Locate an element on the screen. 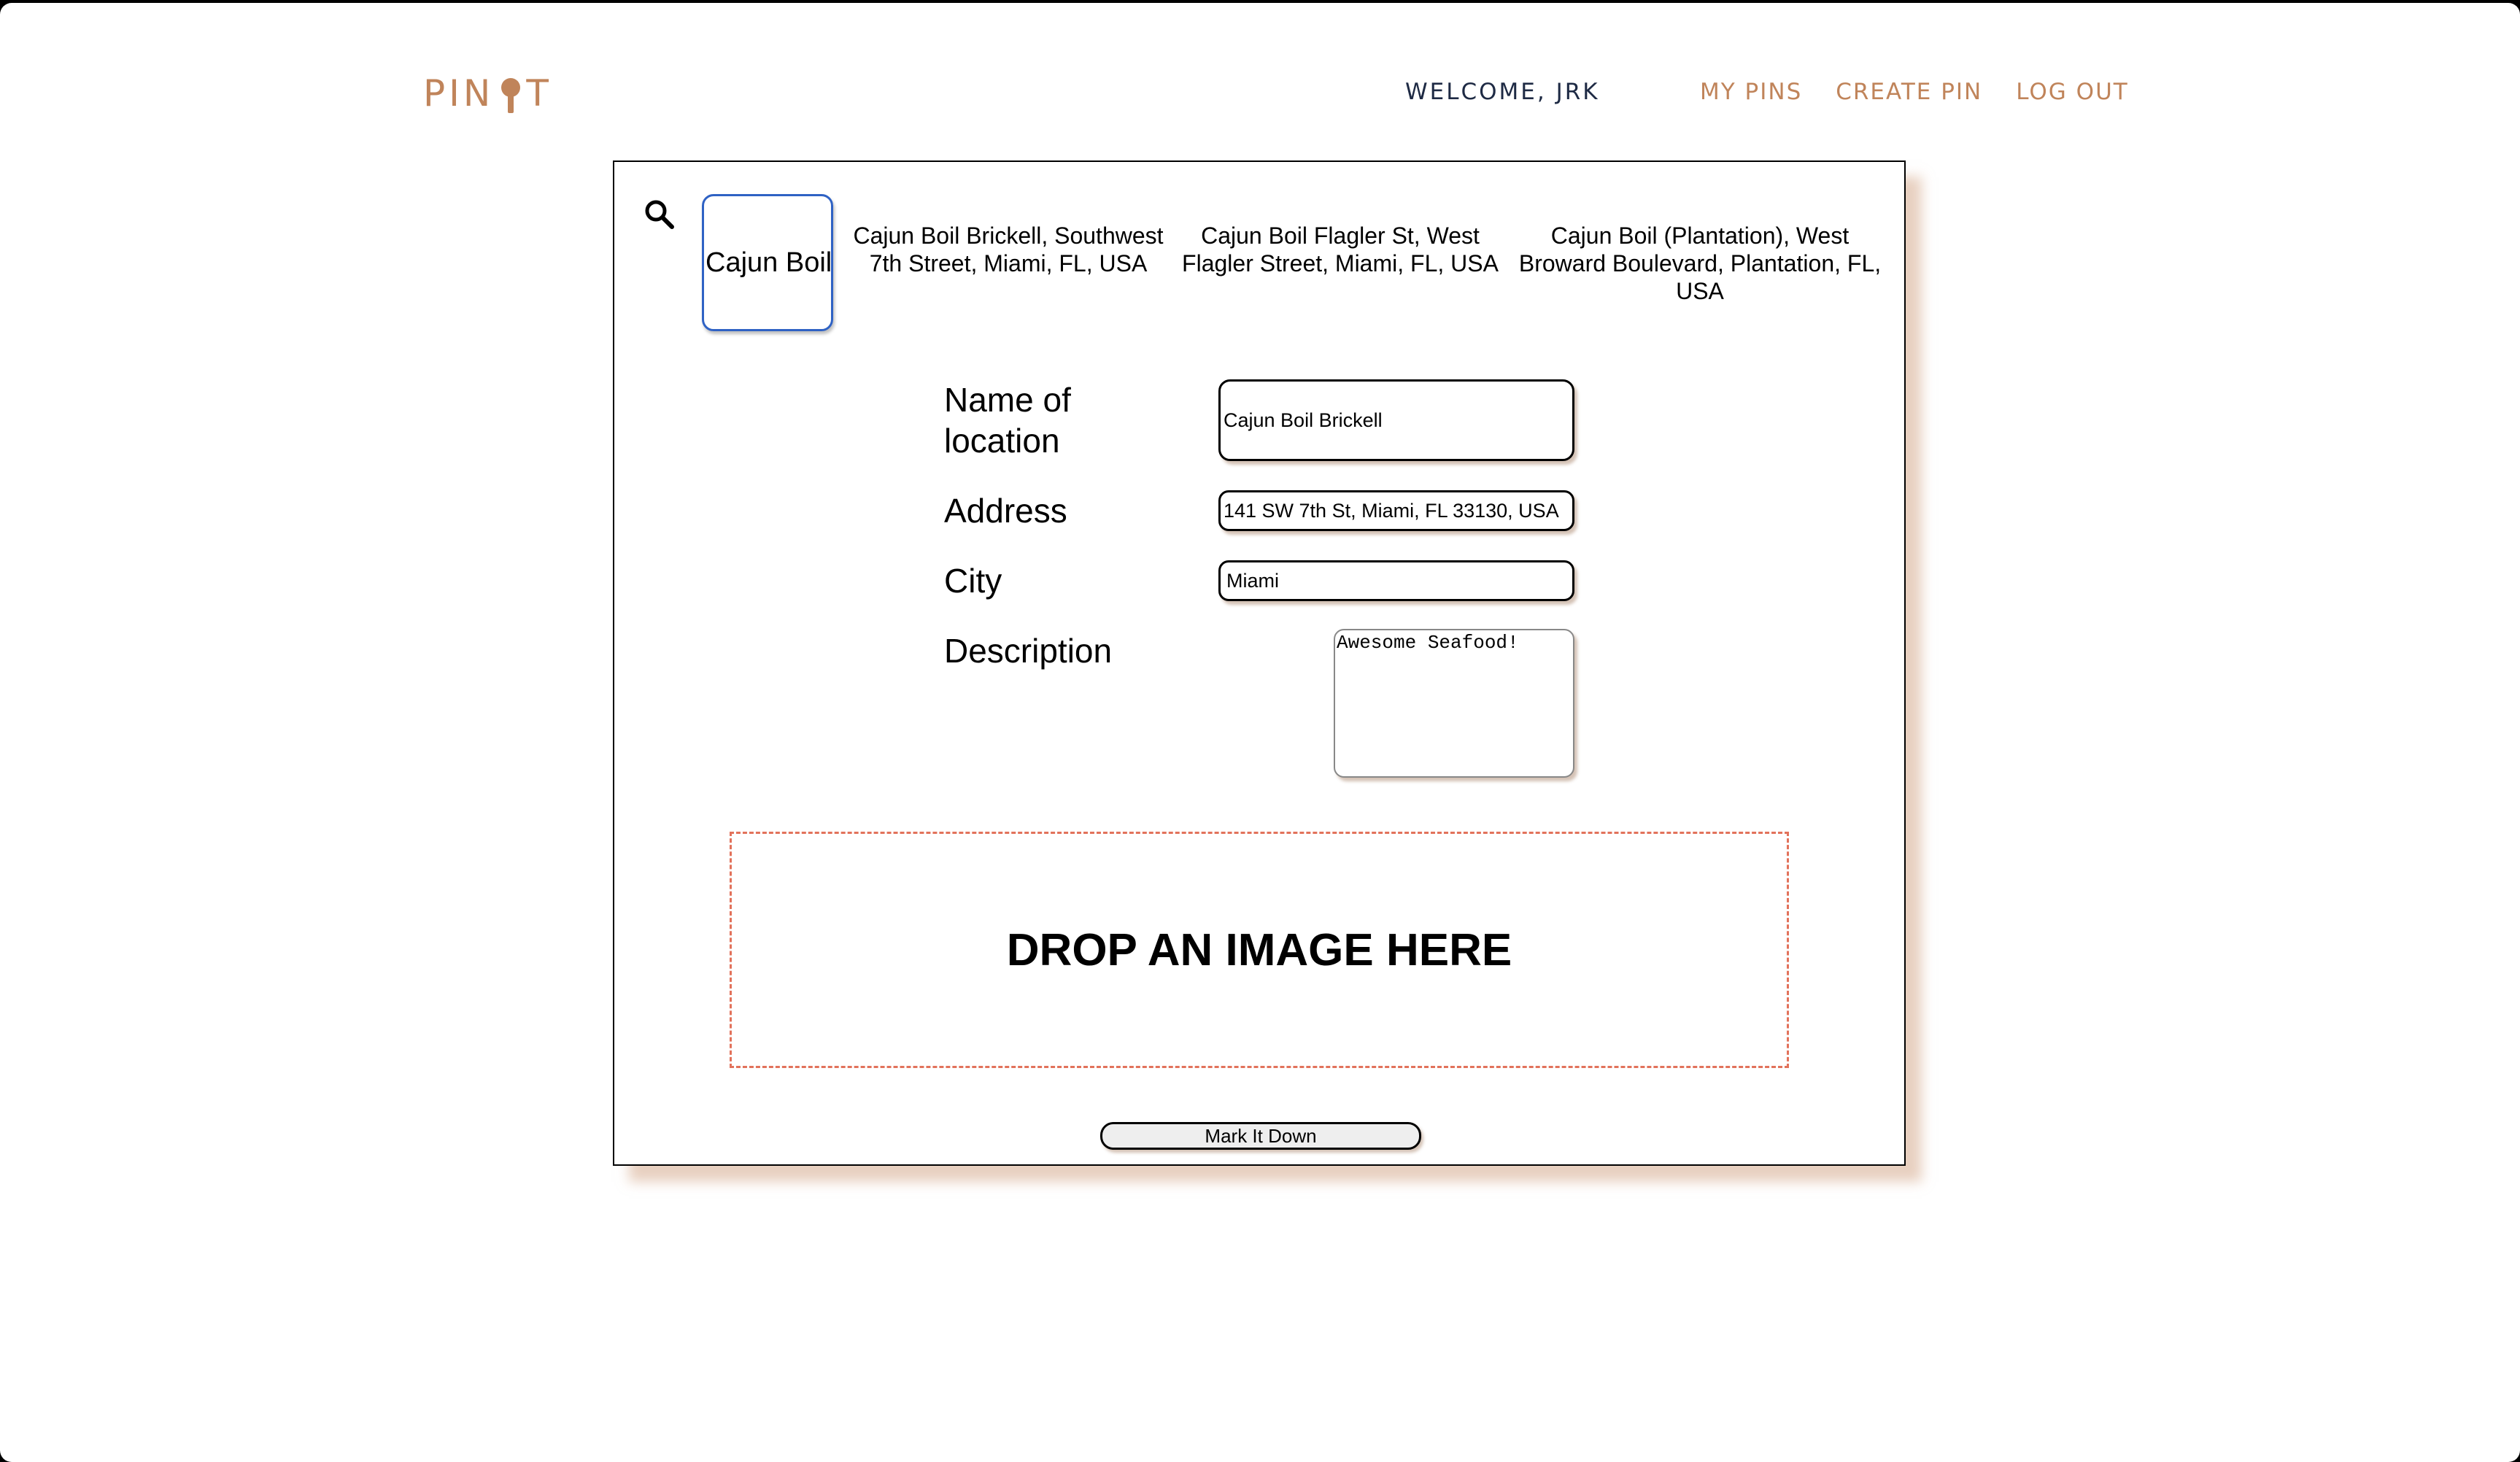 Image resolution: width=2520 pixels, height=1462 pixels. nav-my-pins: MY PINS is located at coordinates (1751, 92).